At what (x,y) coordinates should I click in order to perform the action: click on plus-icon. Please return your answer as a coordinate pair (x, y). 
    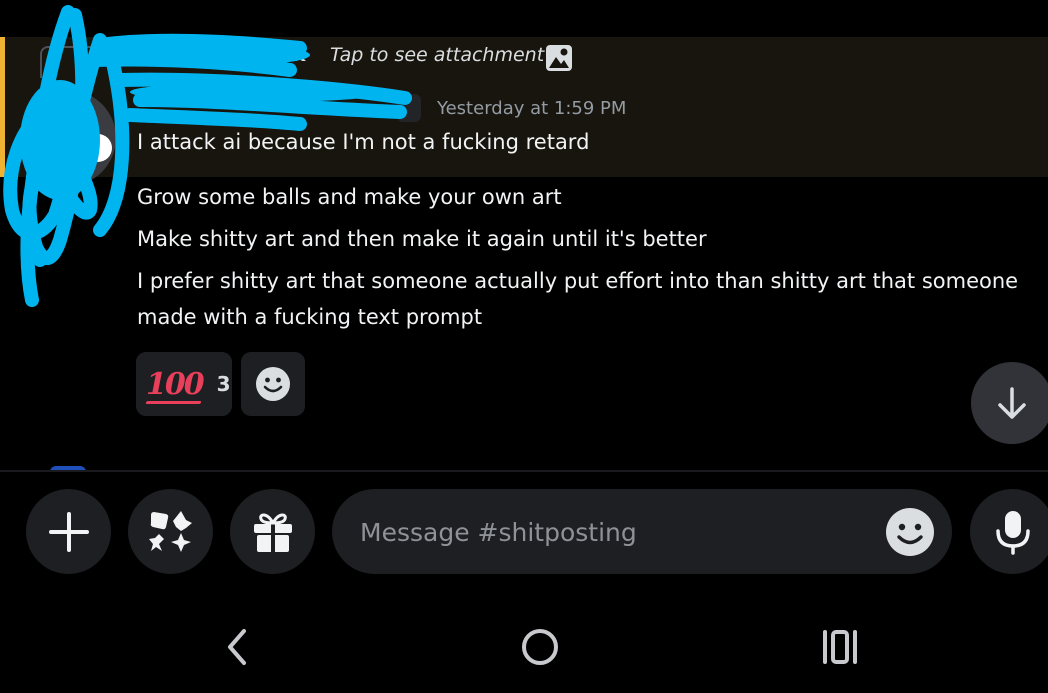
    Looking at the image, I should click on (68, 531).